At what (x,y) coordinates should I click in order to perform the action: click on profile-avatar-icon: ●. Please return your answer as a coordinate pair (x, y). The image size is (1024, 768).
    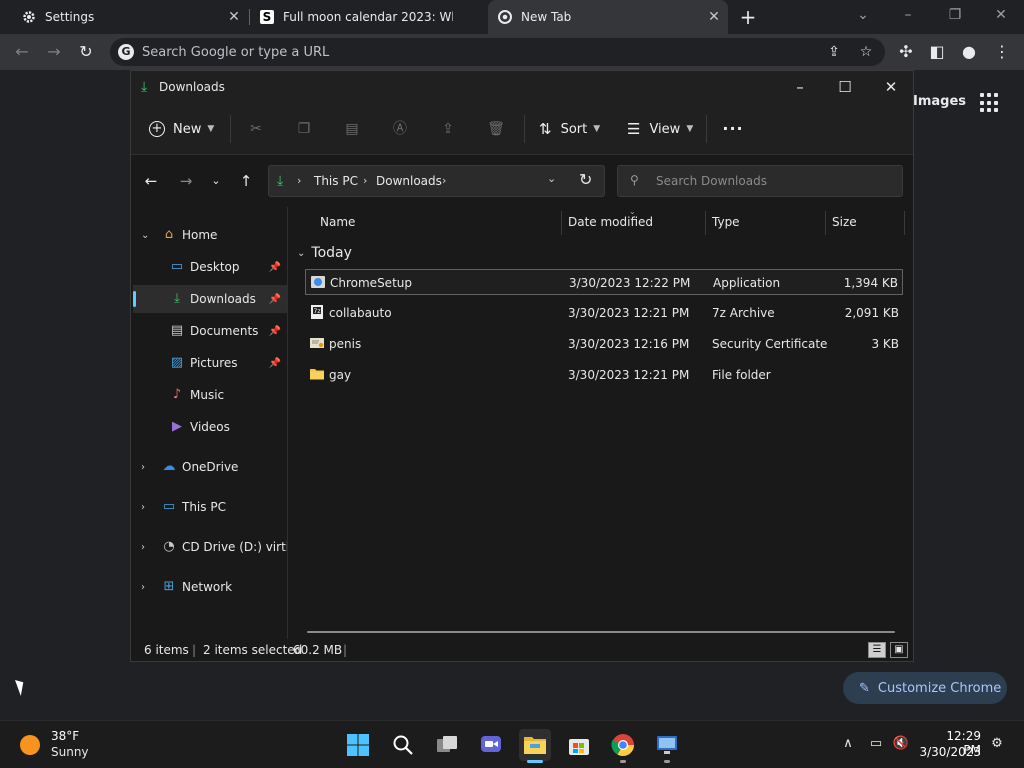
    Looking at the image, I should click on (969, 52).